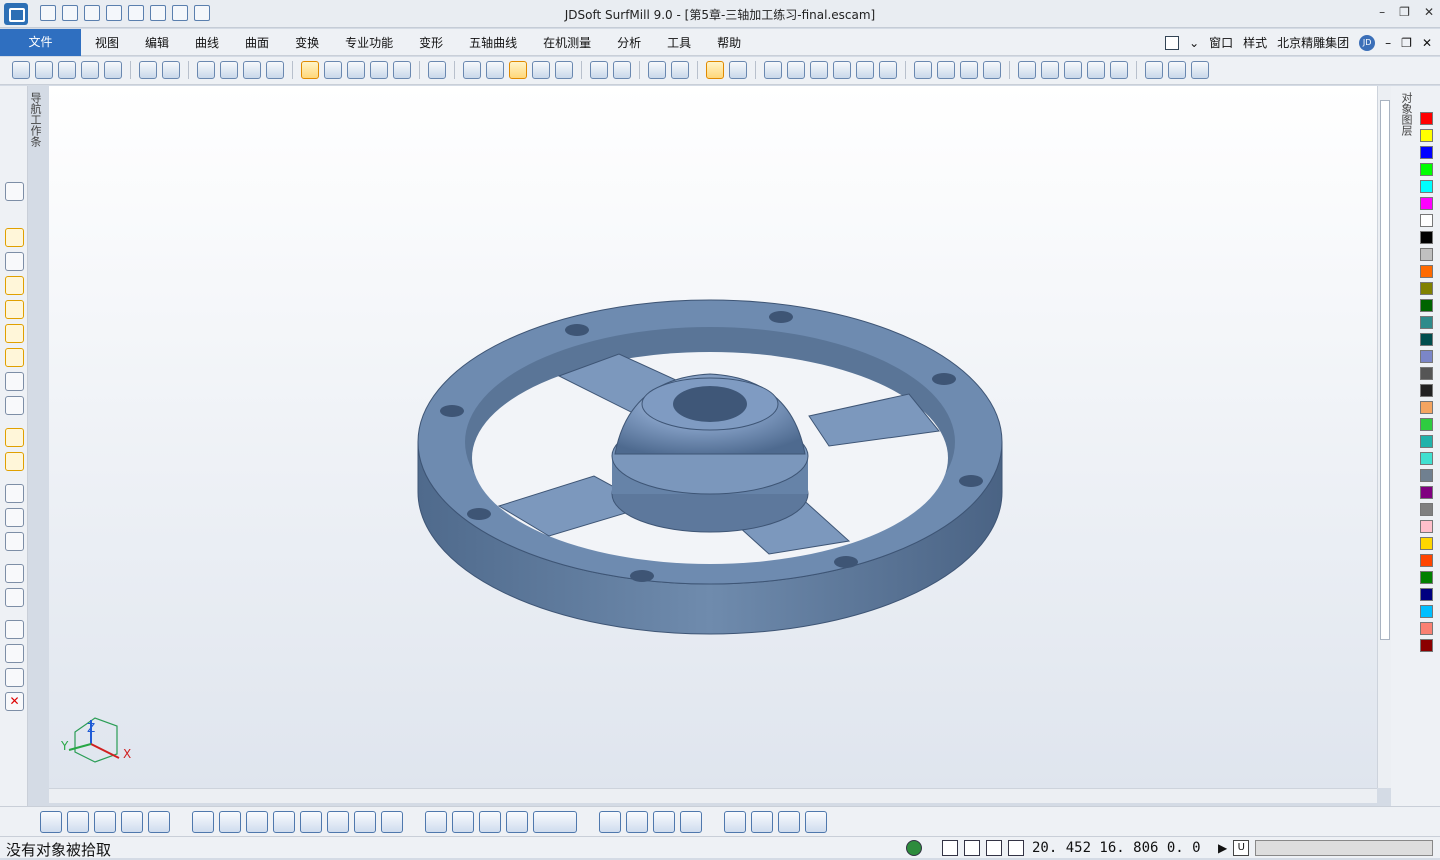 This screenshot has width=1440, height=860. I want to click on circle-icon, so click(622, 70).